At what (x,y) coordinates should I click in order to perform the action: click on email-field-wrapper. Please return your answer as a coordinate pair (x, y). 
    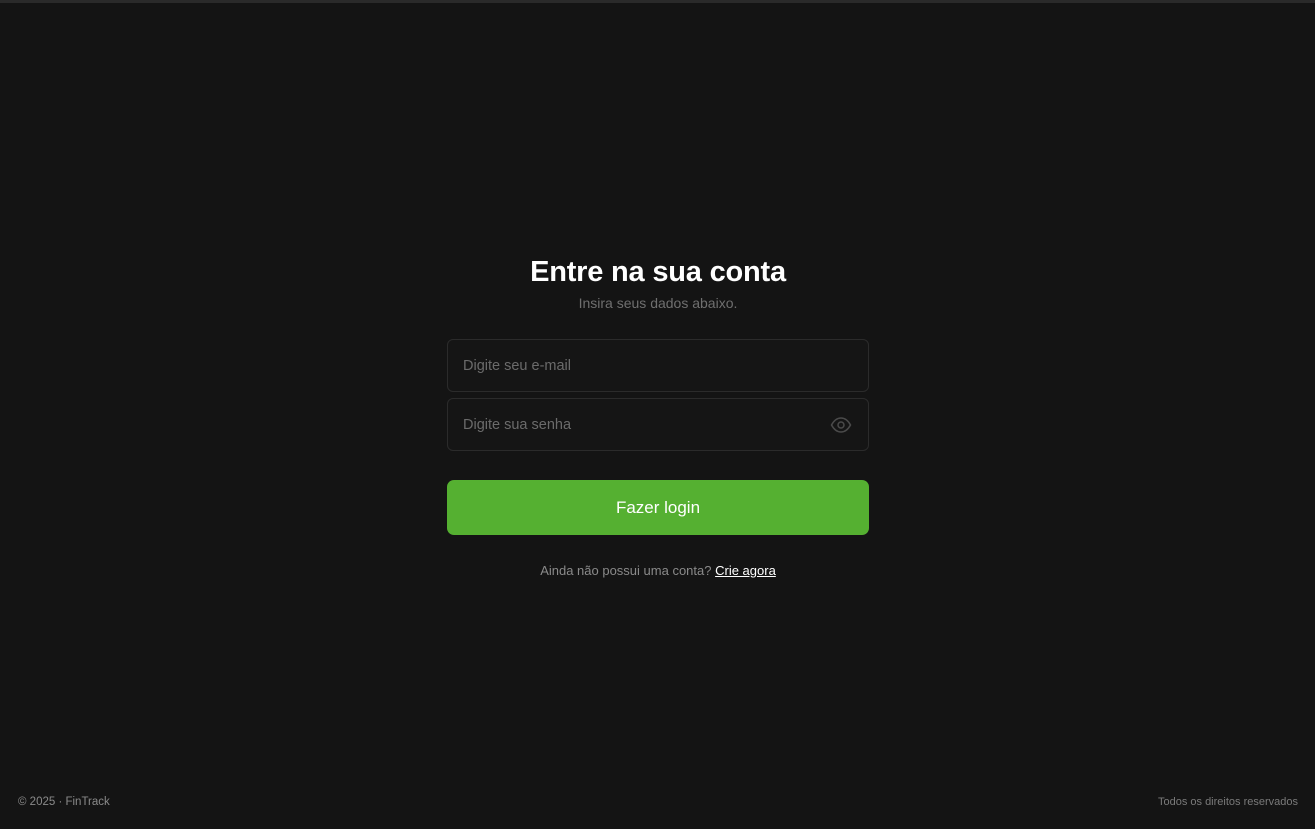
    Looking at the image, I should click on (658, 365).